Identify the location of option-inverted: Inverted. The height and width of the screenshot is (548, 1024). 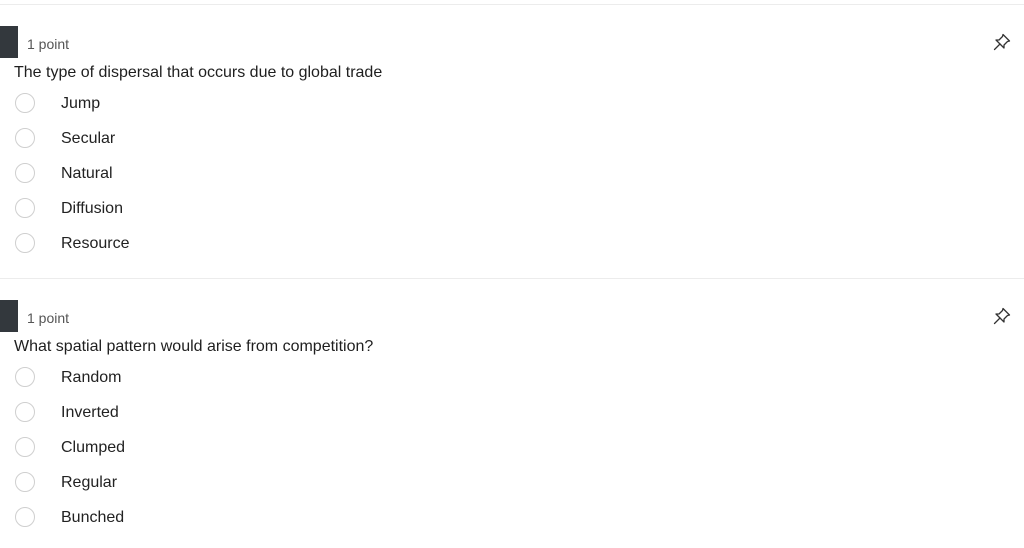
(214, 414).